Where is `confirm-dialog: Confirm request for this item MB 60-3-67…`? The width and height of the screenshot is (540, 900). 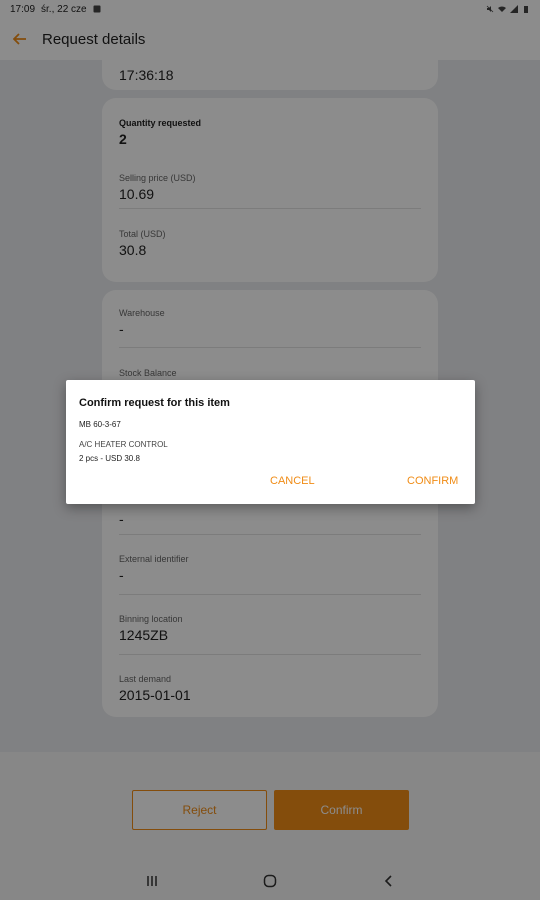
confirm-dialog: Confirm request for this item MB 60-3-67… is located at coordinates (270, 442).